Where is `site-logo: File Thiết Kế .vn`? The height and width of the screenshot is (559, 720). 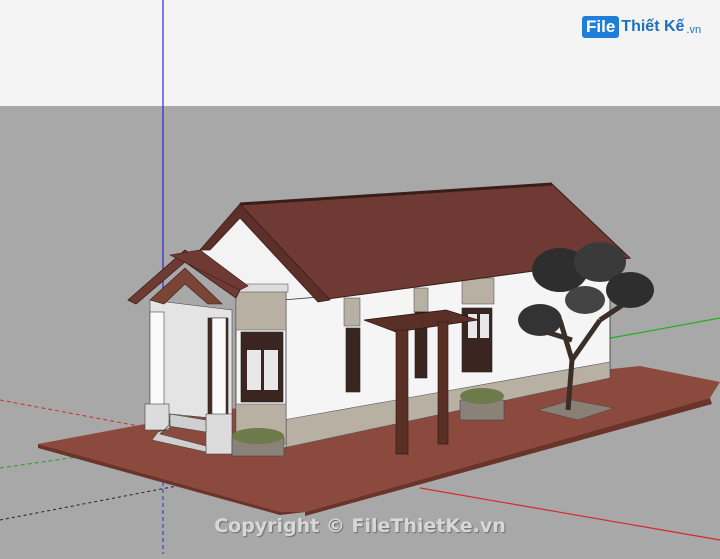
site-logo: File Thiết Kế .vn is located at coordinates (647, 27).